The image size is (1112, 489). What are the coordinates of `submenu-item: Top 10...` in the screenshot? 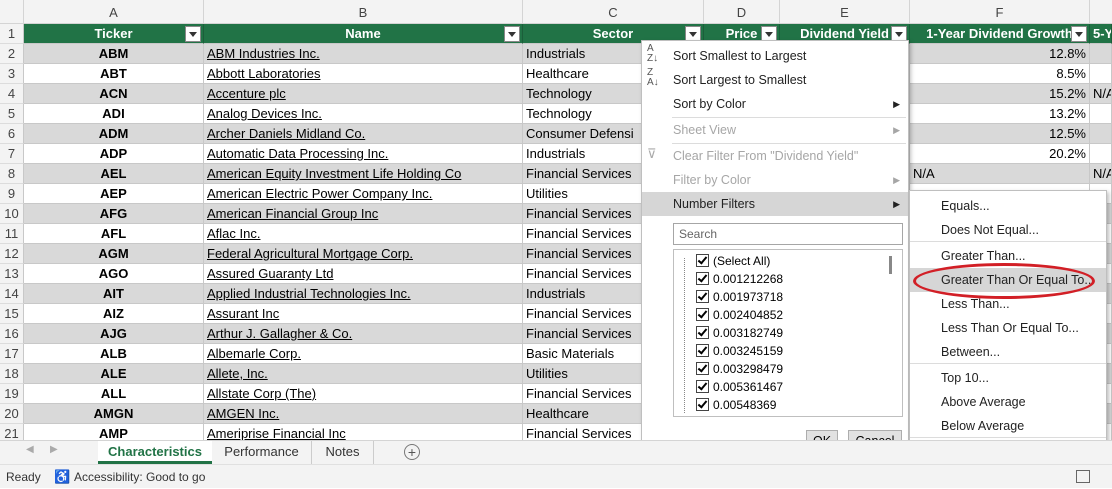 It's located at (1008, 378).